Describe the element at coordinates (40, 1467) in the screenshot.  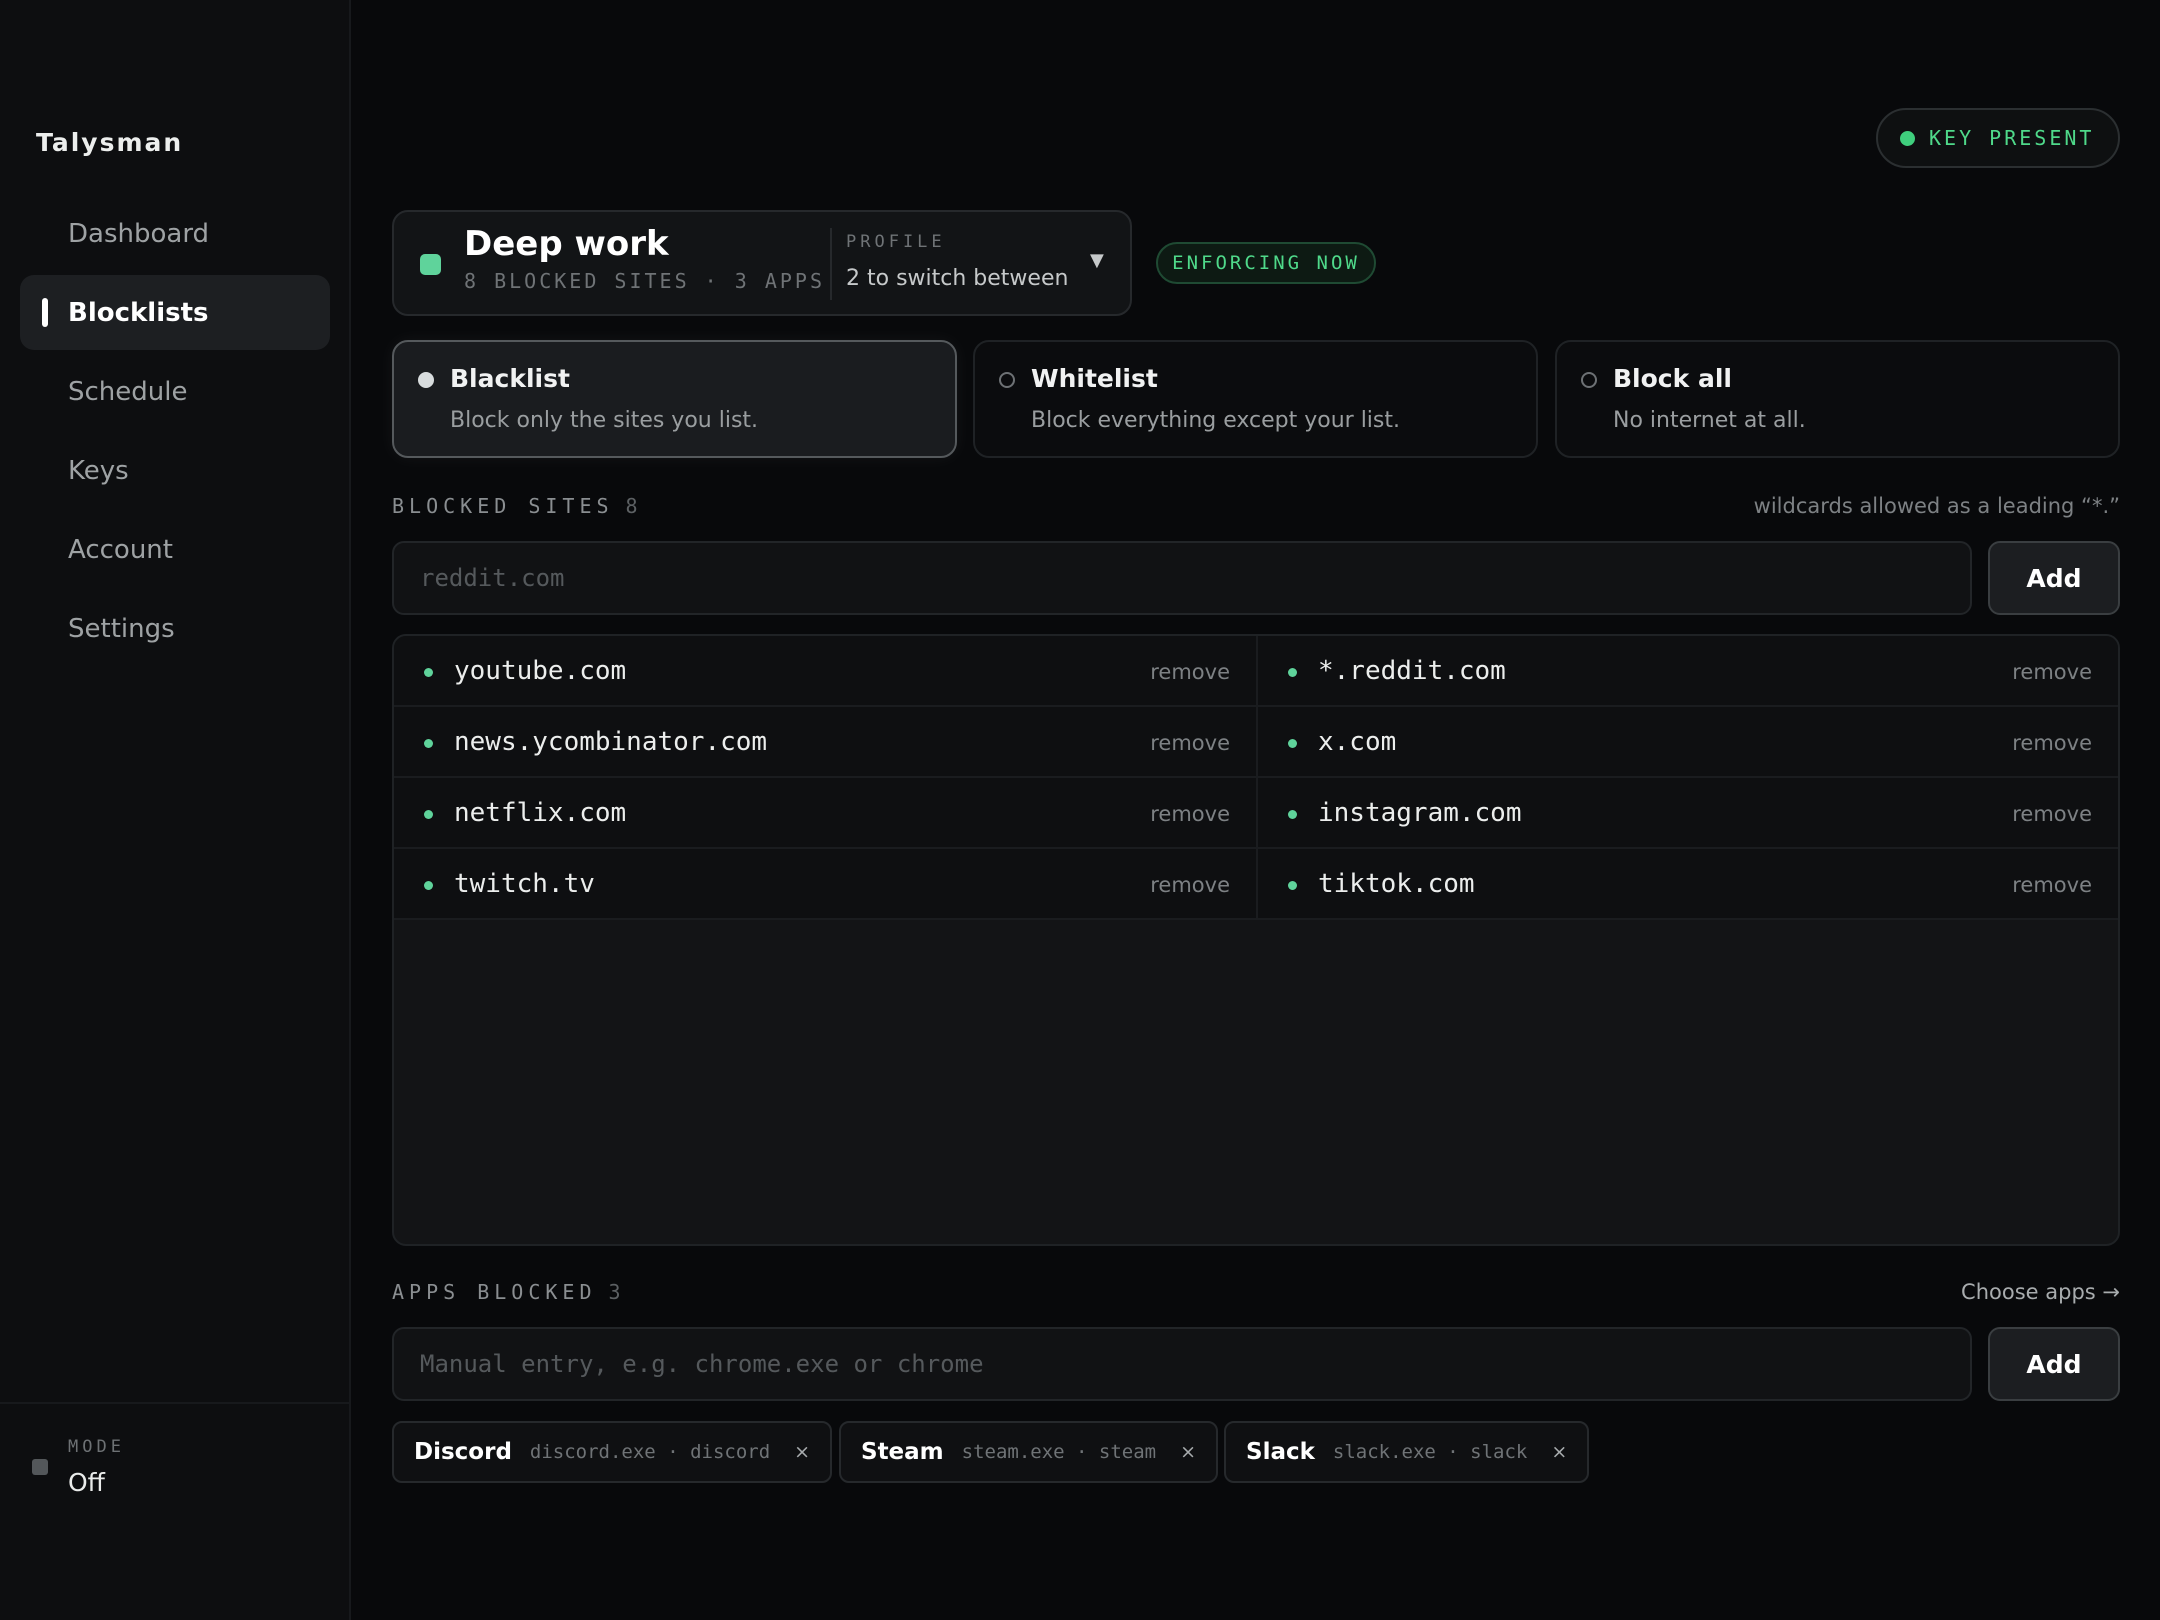
I see `mode-indicator-icon` at that location.